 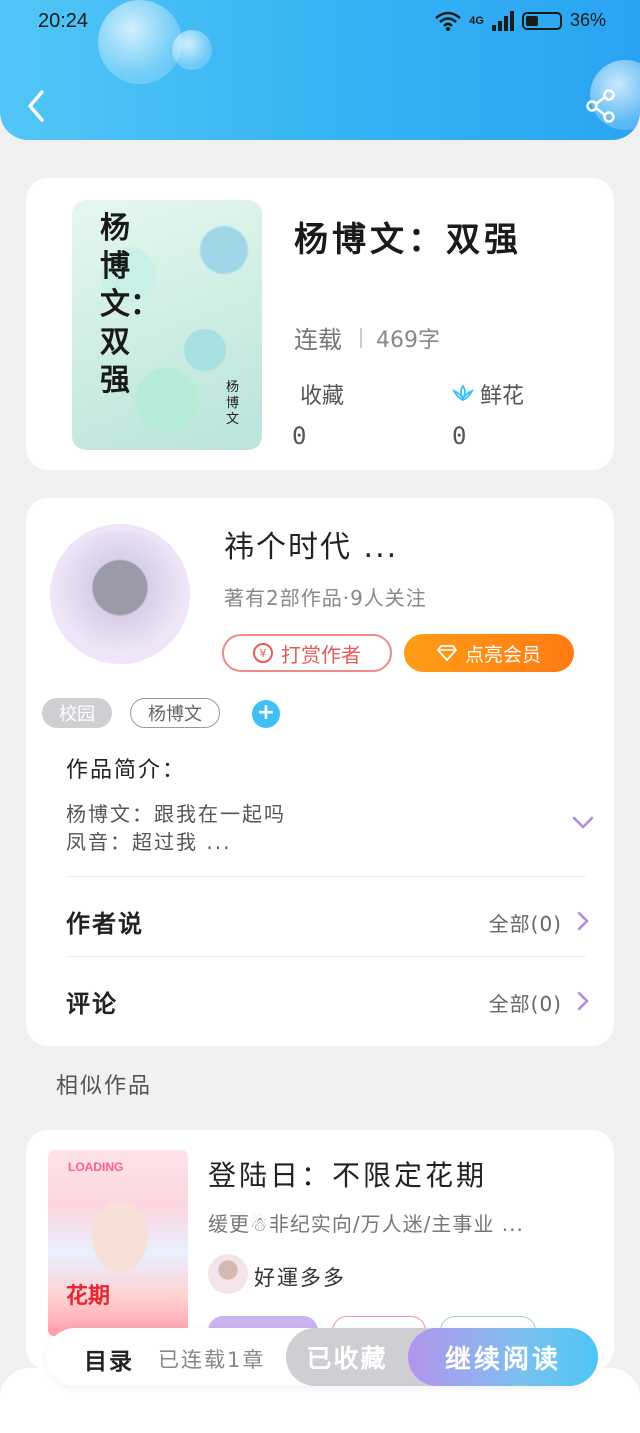 I want to click on catalog-button: 目录, so click(x=109, y=1359).